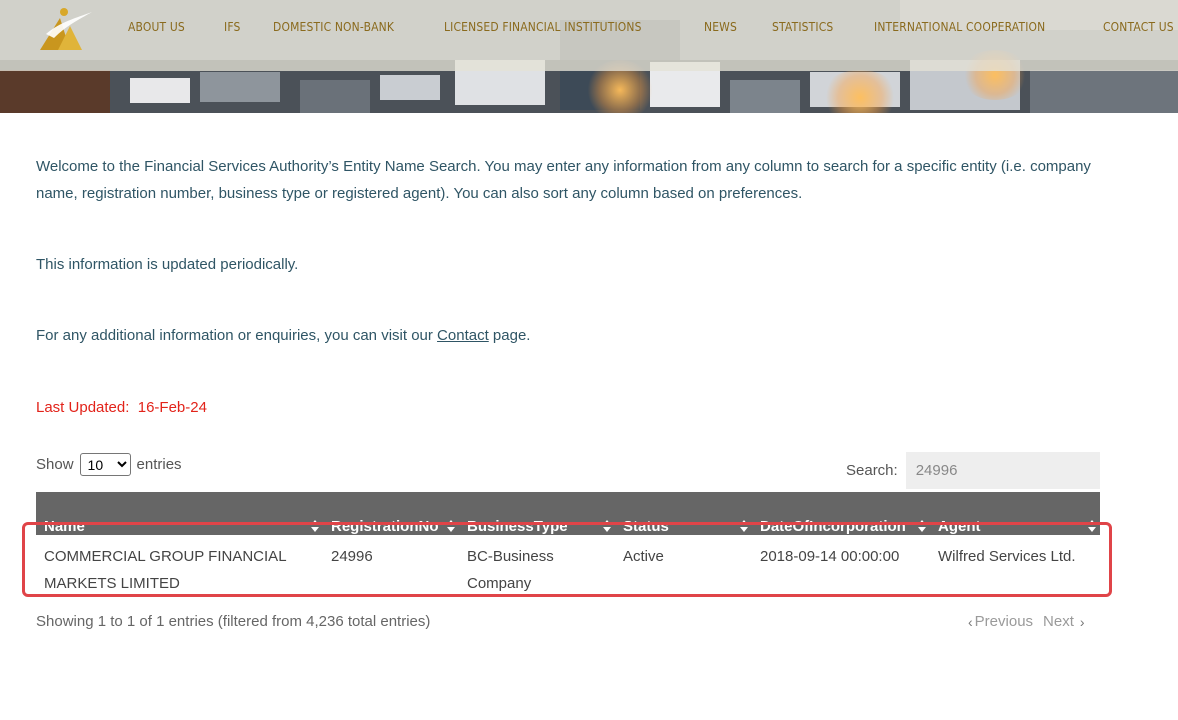  What do you see at coordinates (391, 513) in the screenshot?
I see `column-header-registration-no: RegistrationNo` at bounding box center [391, 513].